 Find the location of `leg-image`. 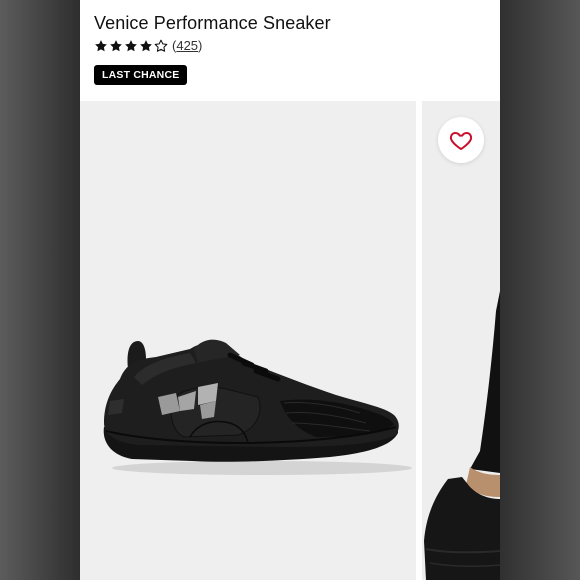

leg-image is located at coordinates (462, 435).